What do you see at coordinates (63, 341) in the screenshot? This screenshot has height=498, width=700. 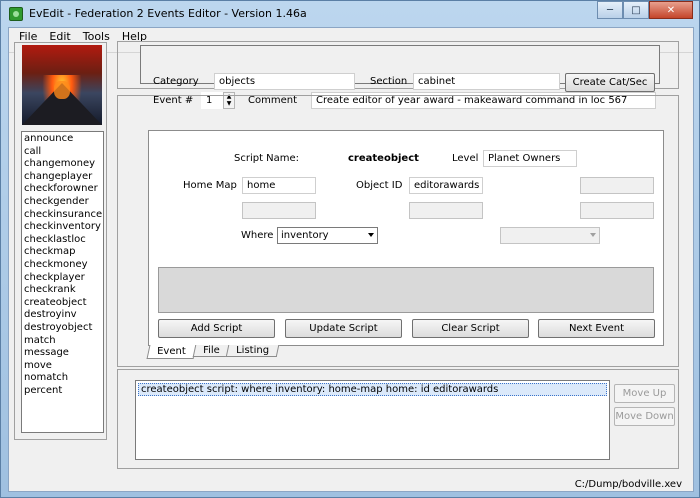 I see `command-item: match` at bounding box center [63, 341].